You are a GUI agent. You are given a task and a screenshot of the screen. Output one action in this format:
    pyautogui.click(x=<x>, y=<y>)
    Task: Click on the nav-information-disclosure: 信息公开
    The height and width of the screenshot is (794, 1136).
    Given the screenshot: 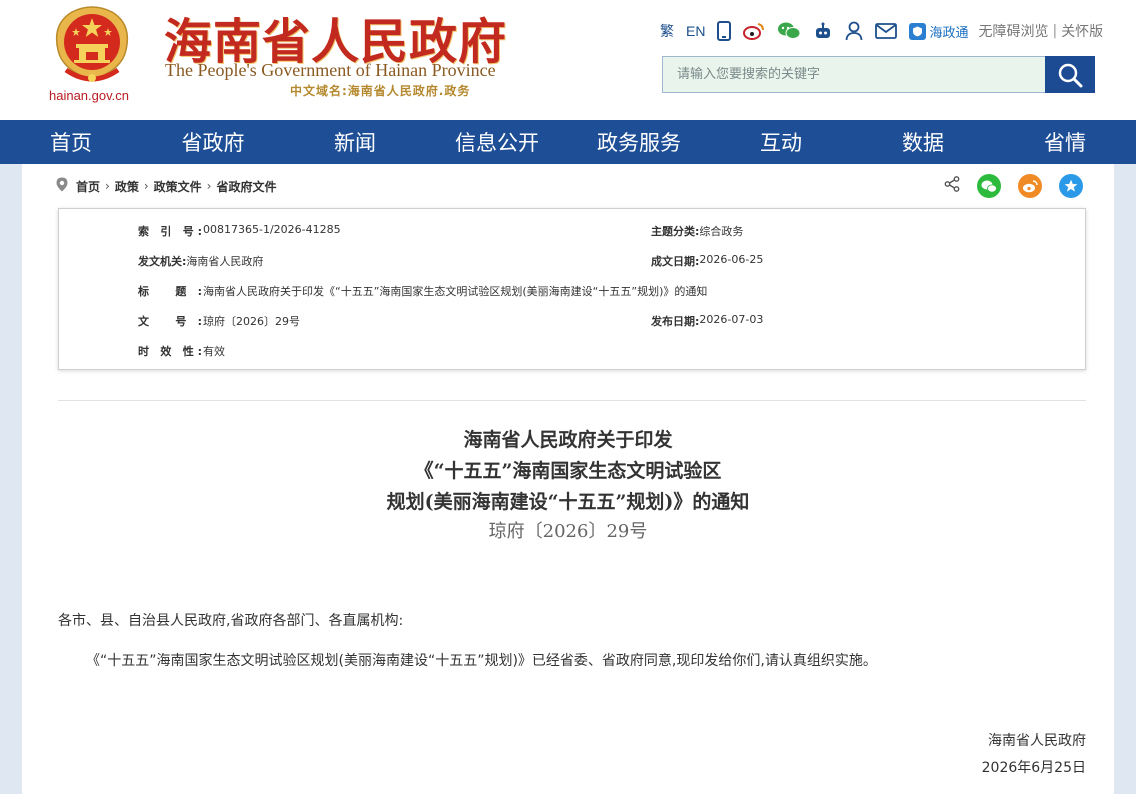 What is the action you would take?
    pyautogui.click(x=497, y=142)
    